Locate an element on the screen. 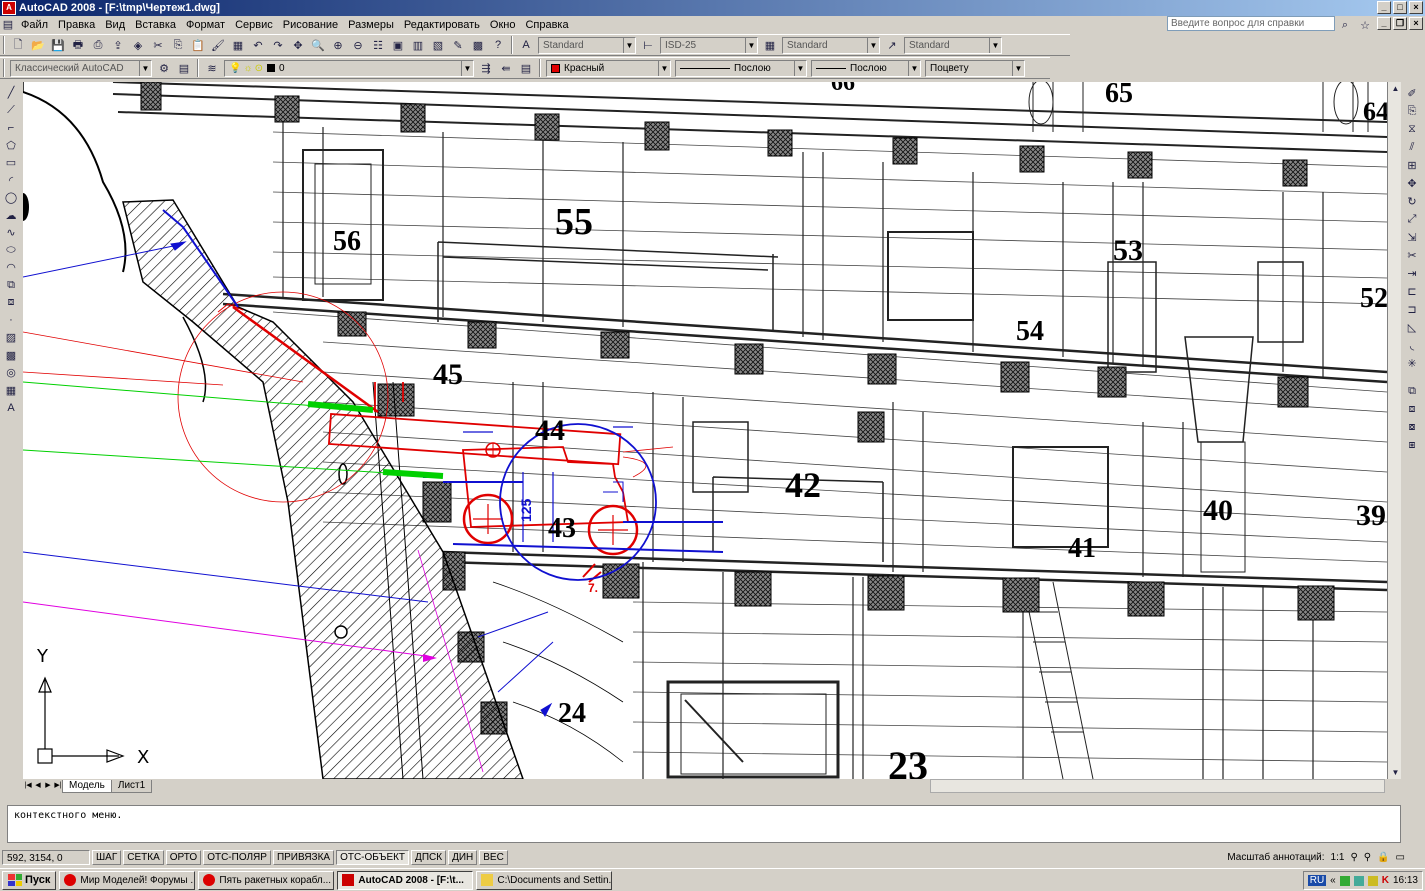 The height and width of the screenshot is (891, 1425). minimize-button: _ is located at coordinates (1384, 7).